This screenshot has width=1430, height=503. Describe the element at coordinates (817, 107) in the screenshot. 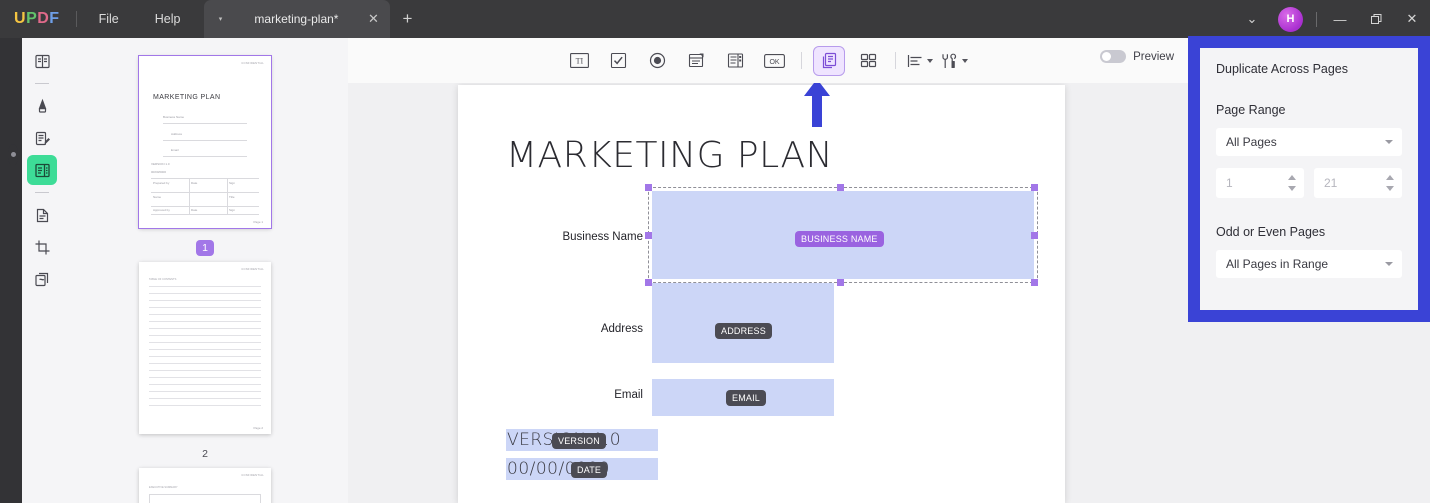

I see `blue-up-arrow-annotation` at that location.